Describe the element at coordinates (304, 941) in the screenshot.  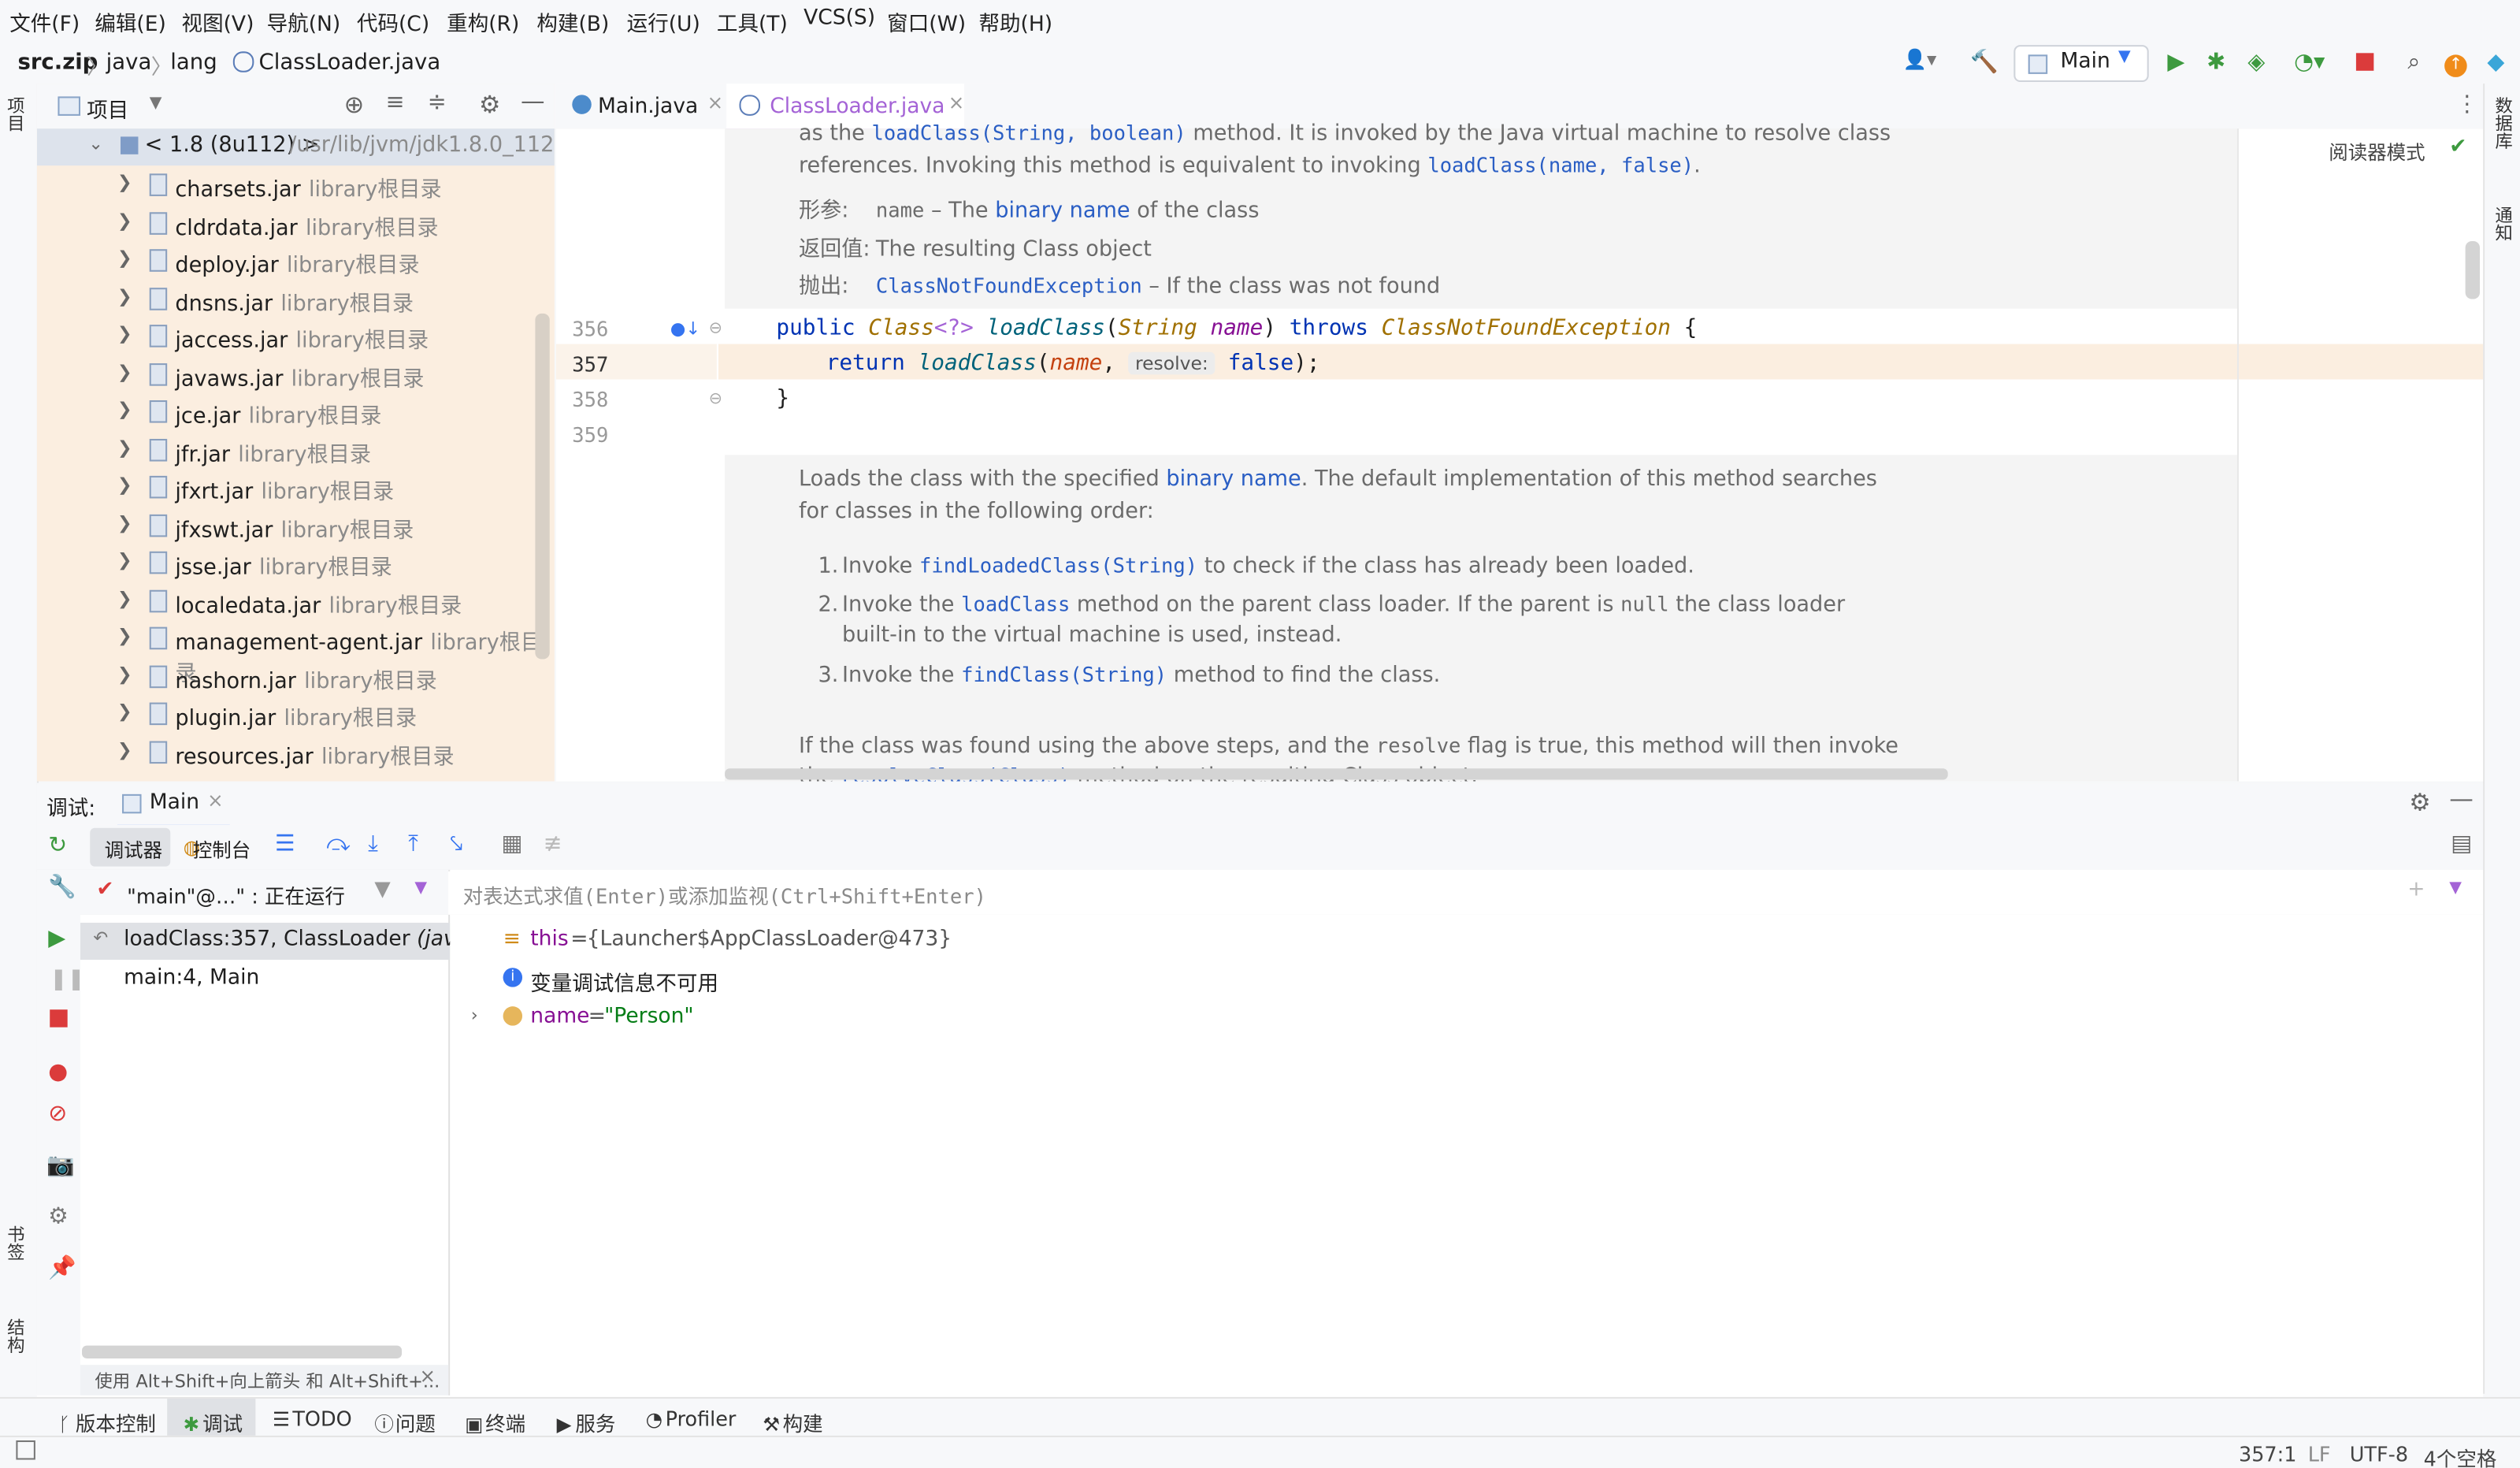
I see `frame-row: ↶ loadClass:357, ClassLoader (java.lang)` at that location.